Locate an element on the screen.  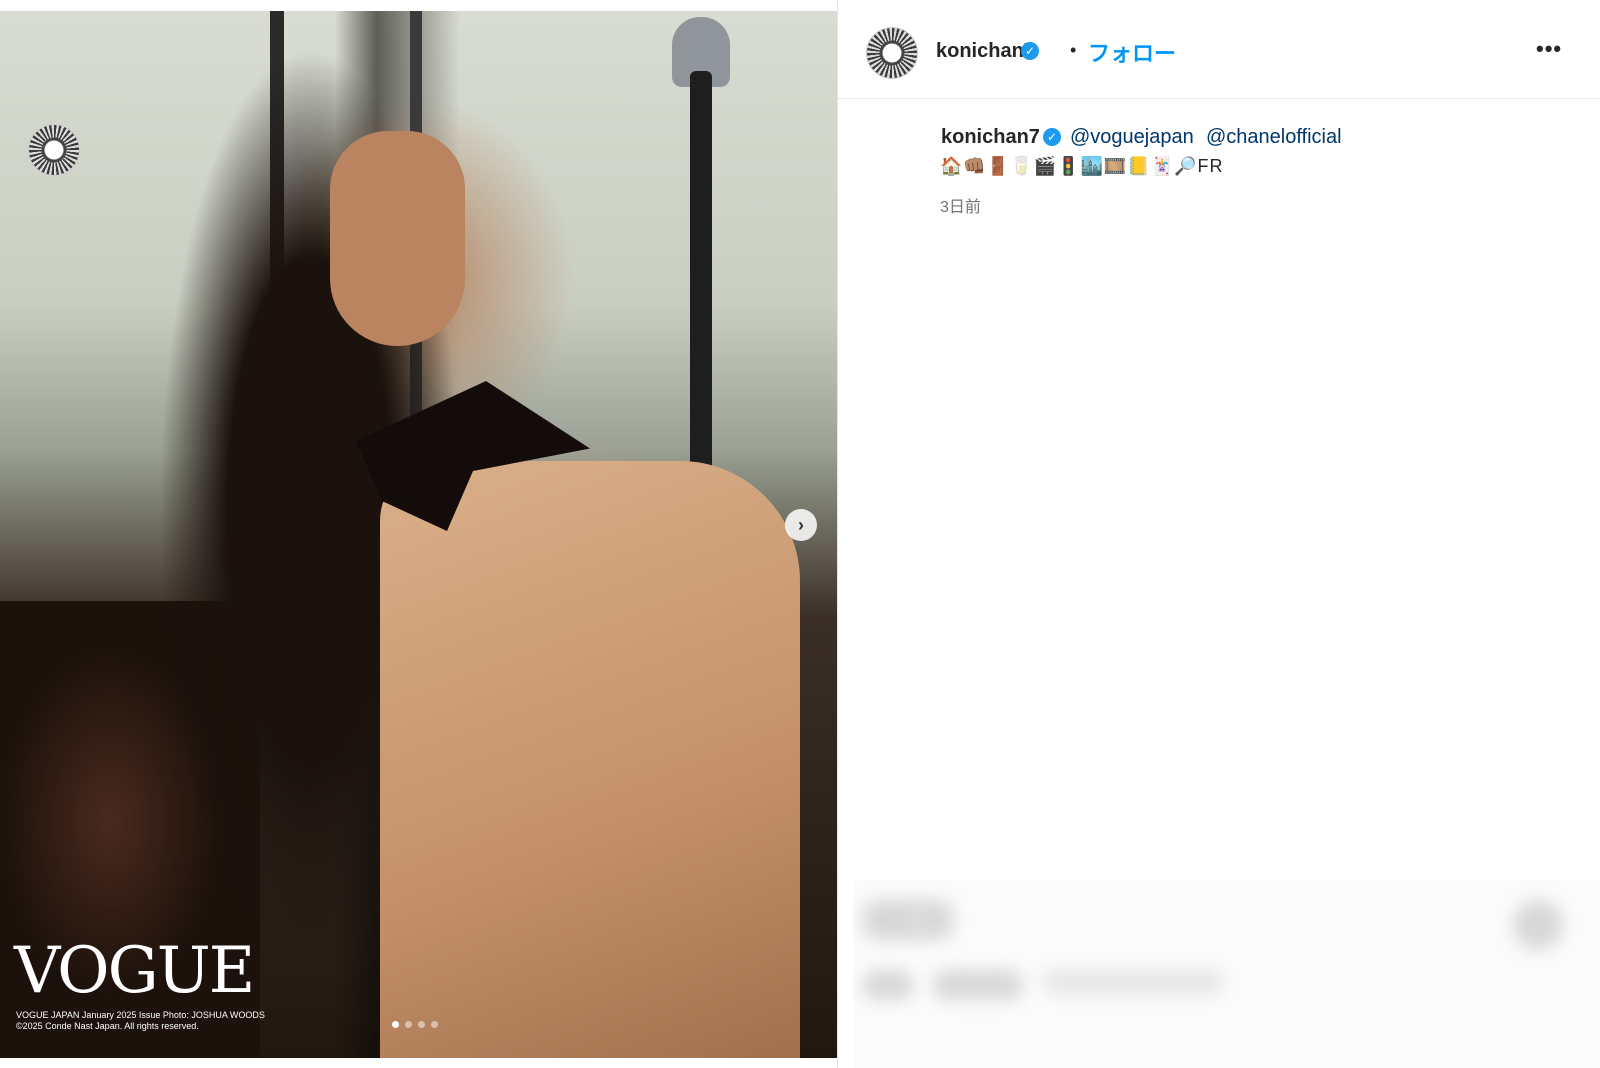
post-timestamp: 3日前 is located at coordinates (960, 205).